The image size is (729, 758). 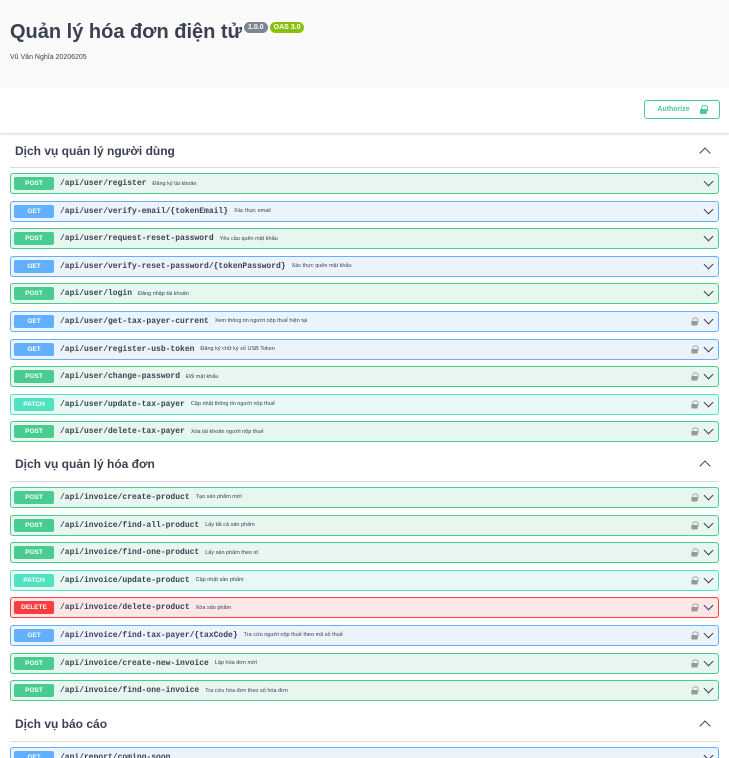 I want to click on version-badge: 1.0.0, so click(x=256, y=27).